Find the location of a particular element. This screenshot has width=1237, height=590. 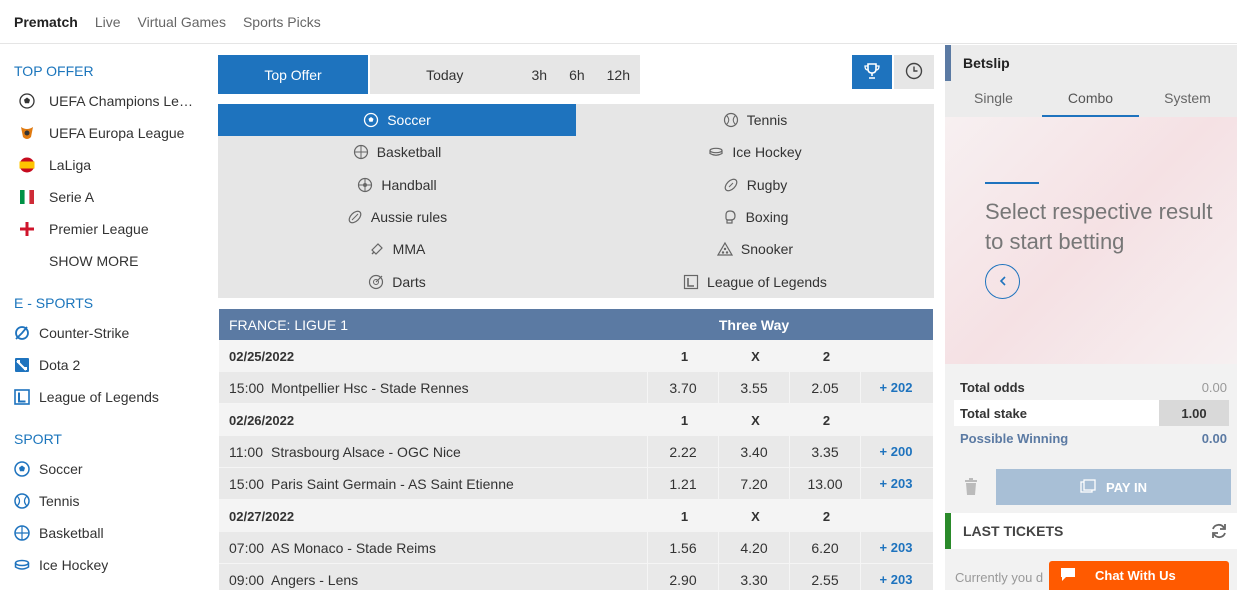

match-name: Strasbourg Alsace - OGC Nice is located at coordinates (459, 452).